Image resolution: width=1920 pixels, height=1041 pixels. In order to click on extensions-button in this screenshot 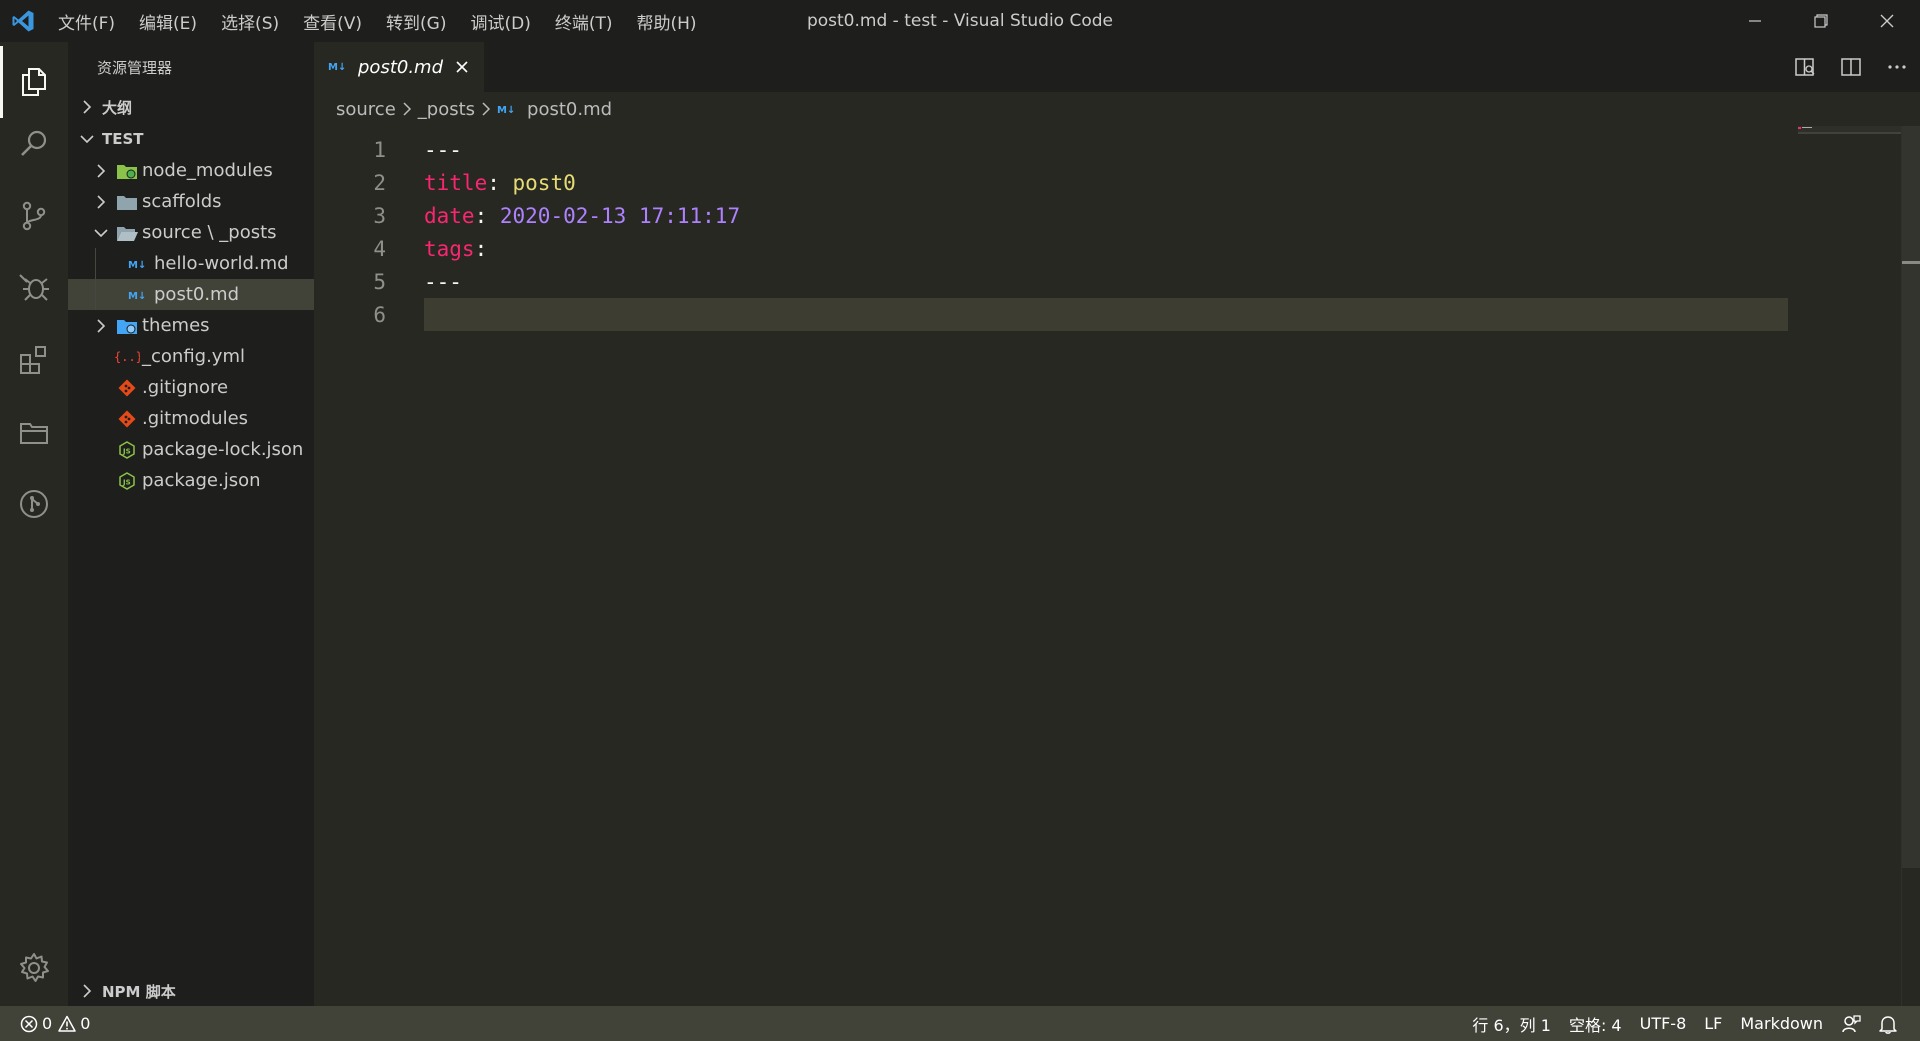, I will do `click(34, 360)`.